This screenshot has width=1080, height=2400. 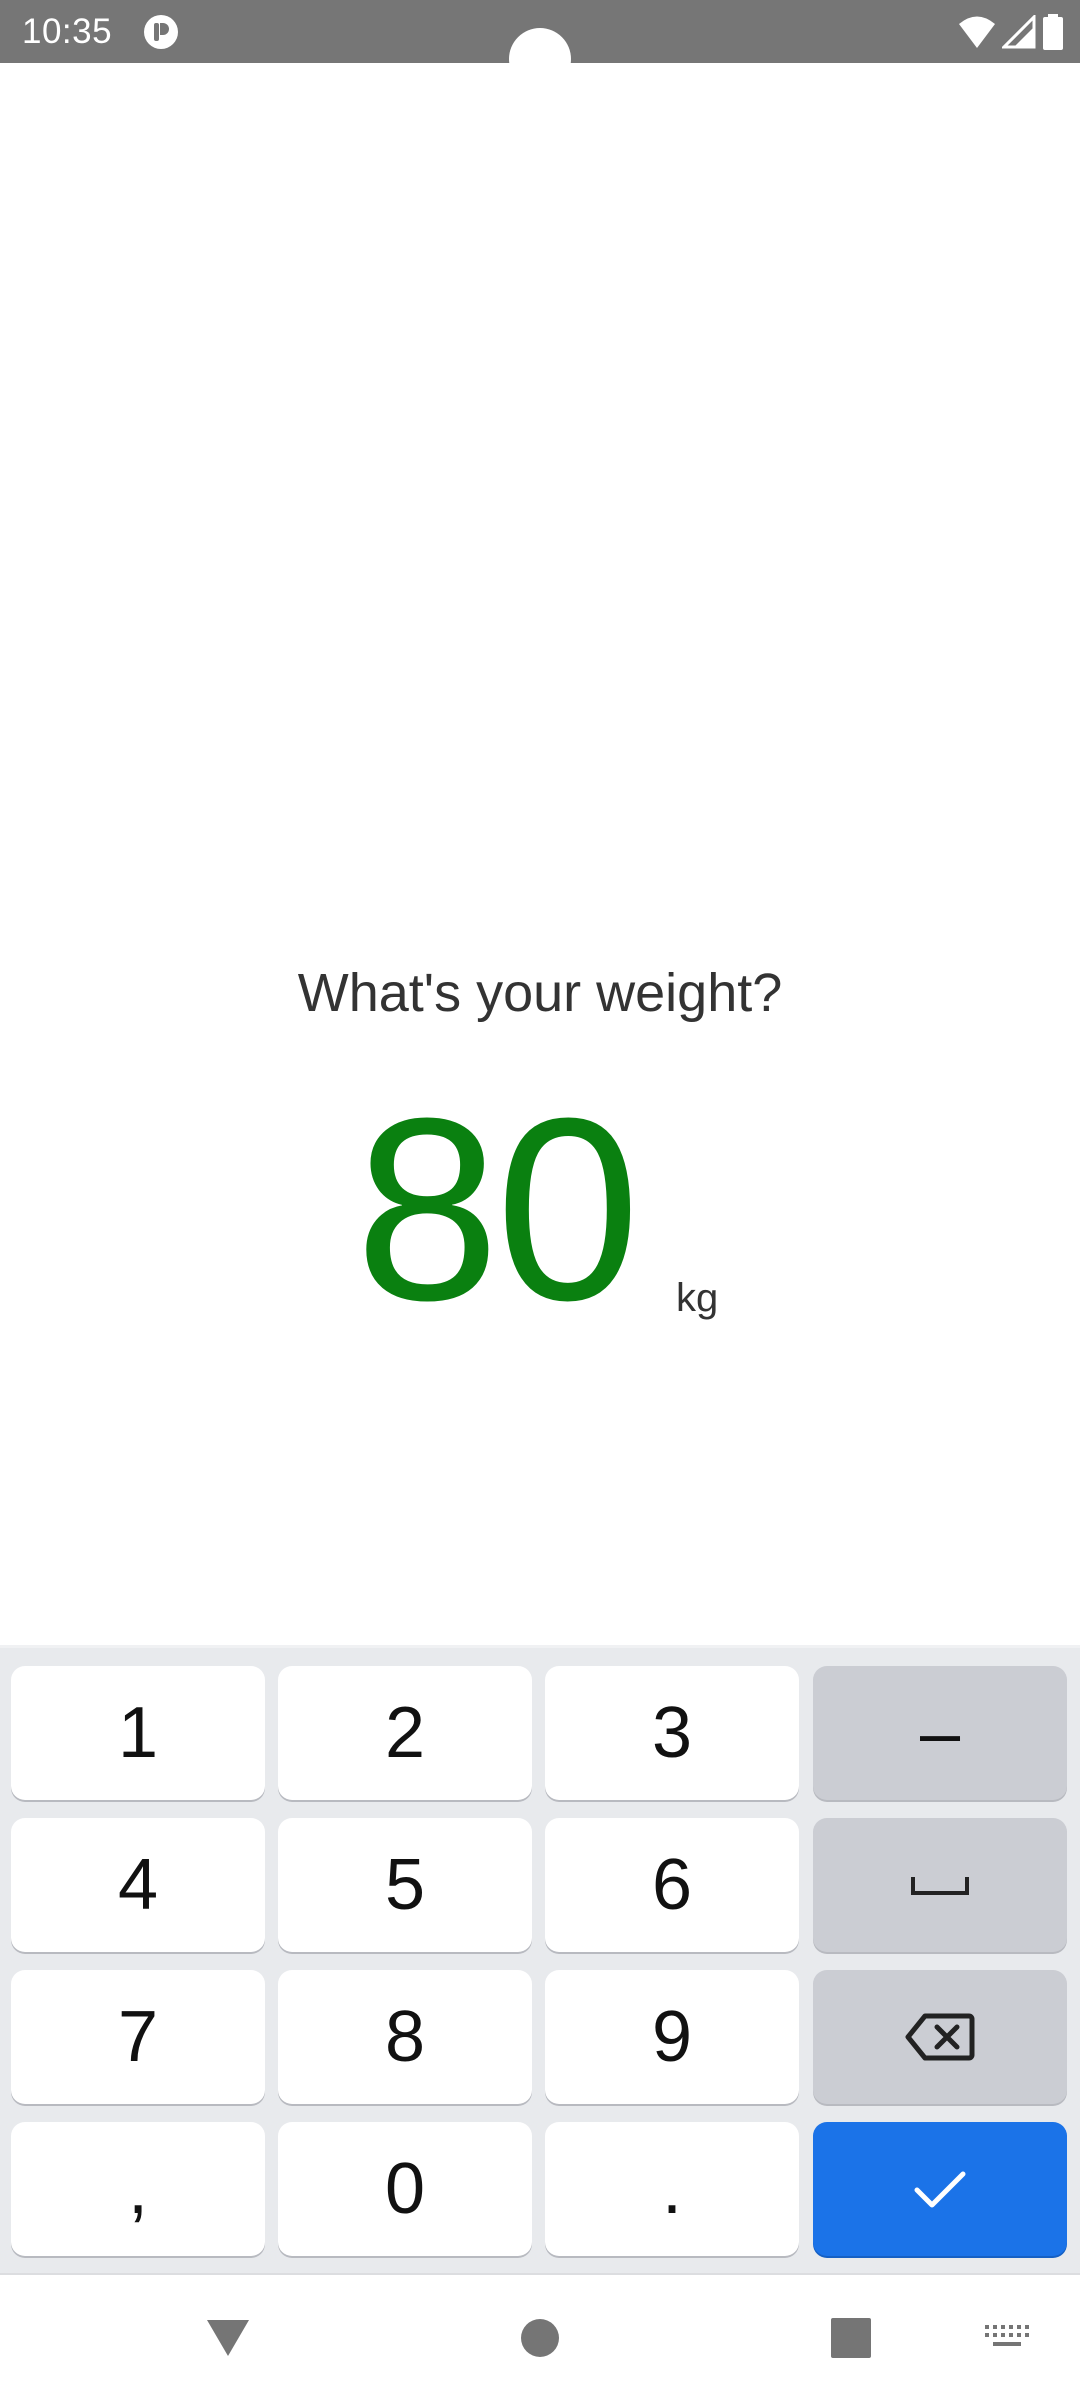 I want to click on back-icon, so click(x=228, y=2338).